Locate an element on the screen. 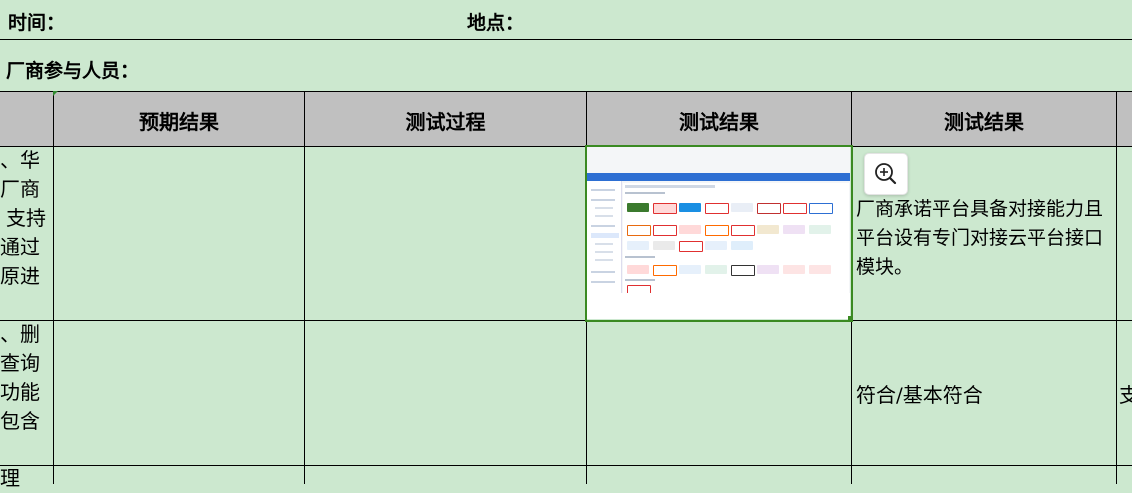 The width and height of the screenshot is (1132, 493). row1-left-line3: 支持 is located at coordinates (26, 218).